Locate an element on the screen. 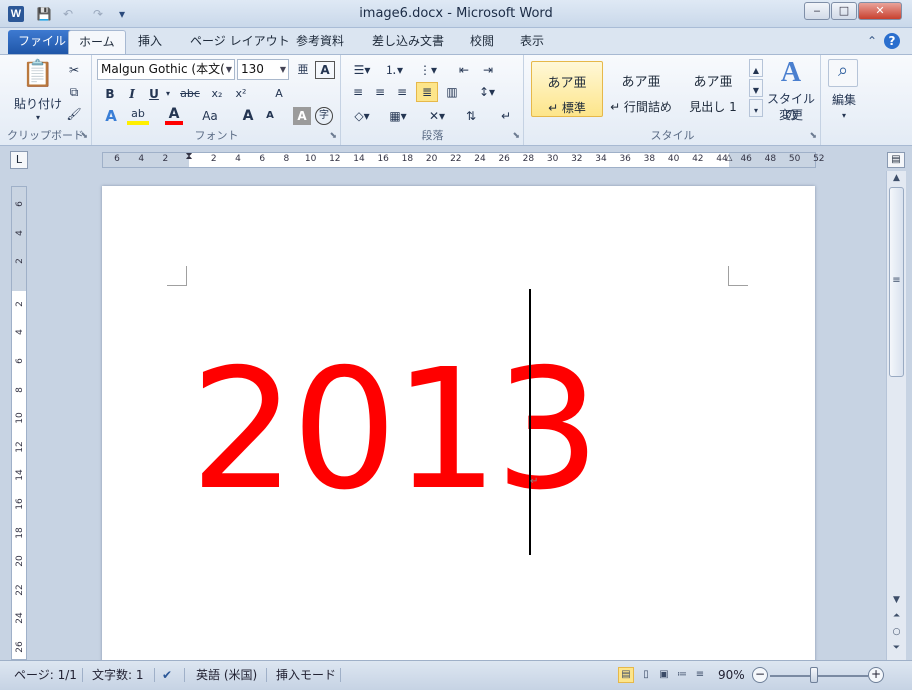  decrease-indent-button: ⇤ is located at coordinates (464, 70).